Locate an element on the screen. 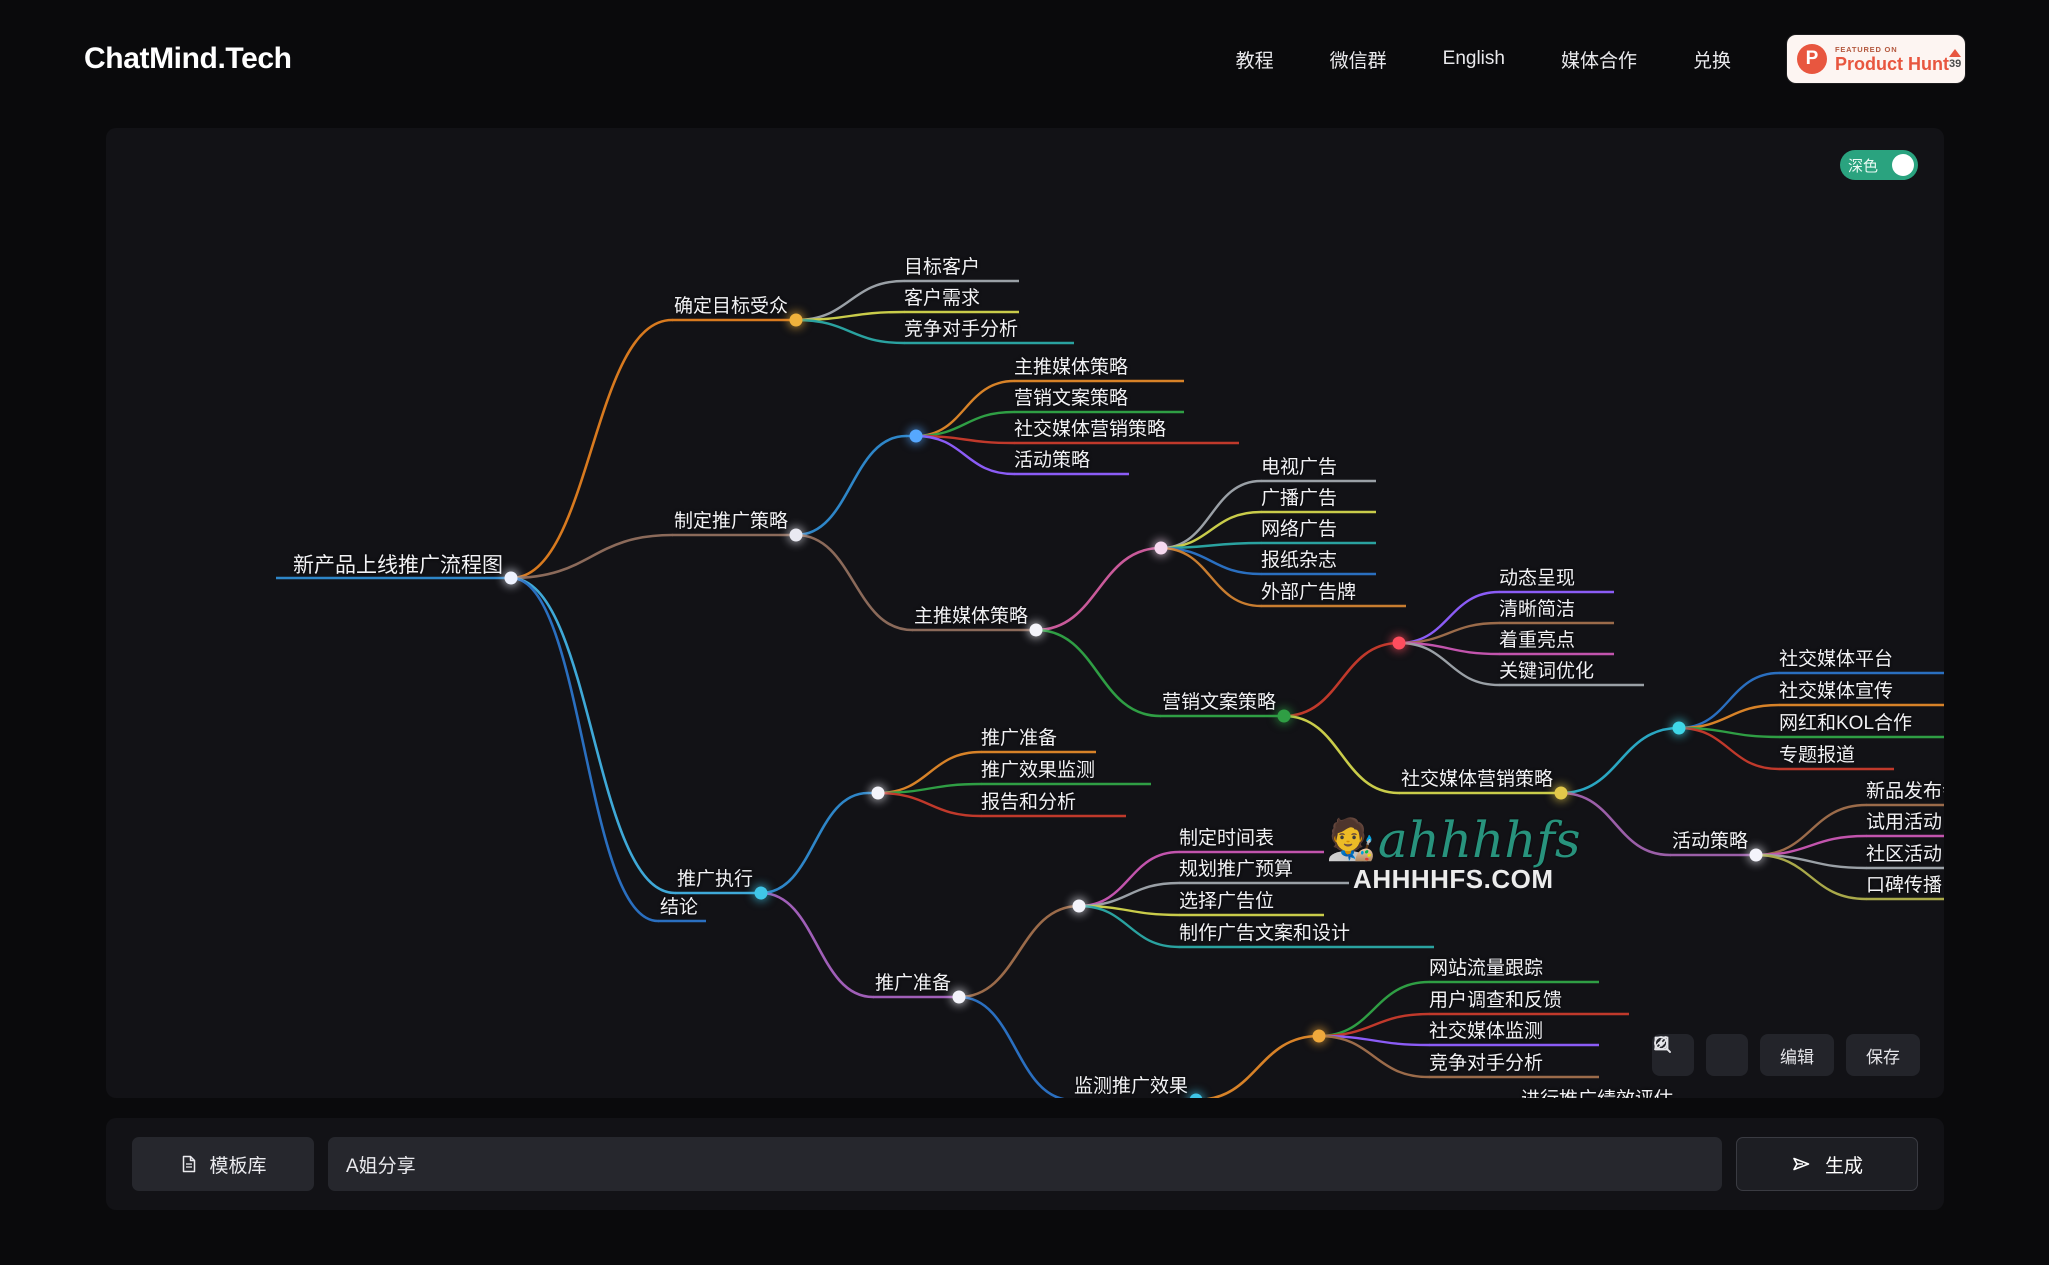  product-hunt-texts: FEATURED ON Product Hunt is located at coordinates (1892, 59).